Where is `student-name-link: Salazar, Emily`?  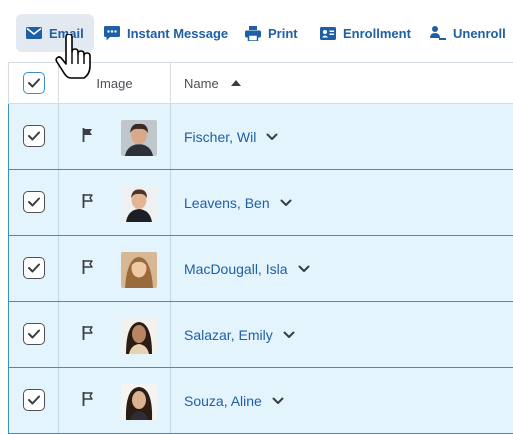 student-name-link: Salazar, Emily is located at coordinates (228, 335).